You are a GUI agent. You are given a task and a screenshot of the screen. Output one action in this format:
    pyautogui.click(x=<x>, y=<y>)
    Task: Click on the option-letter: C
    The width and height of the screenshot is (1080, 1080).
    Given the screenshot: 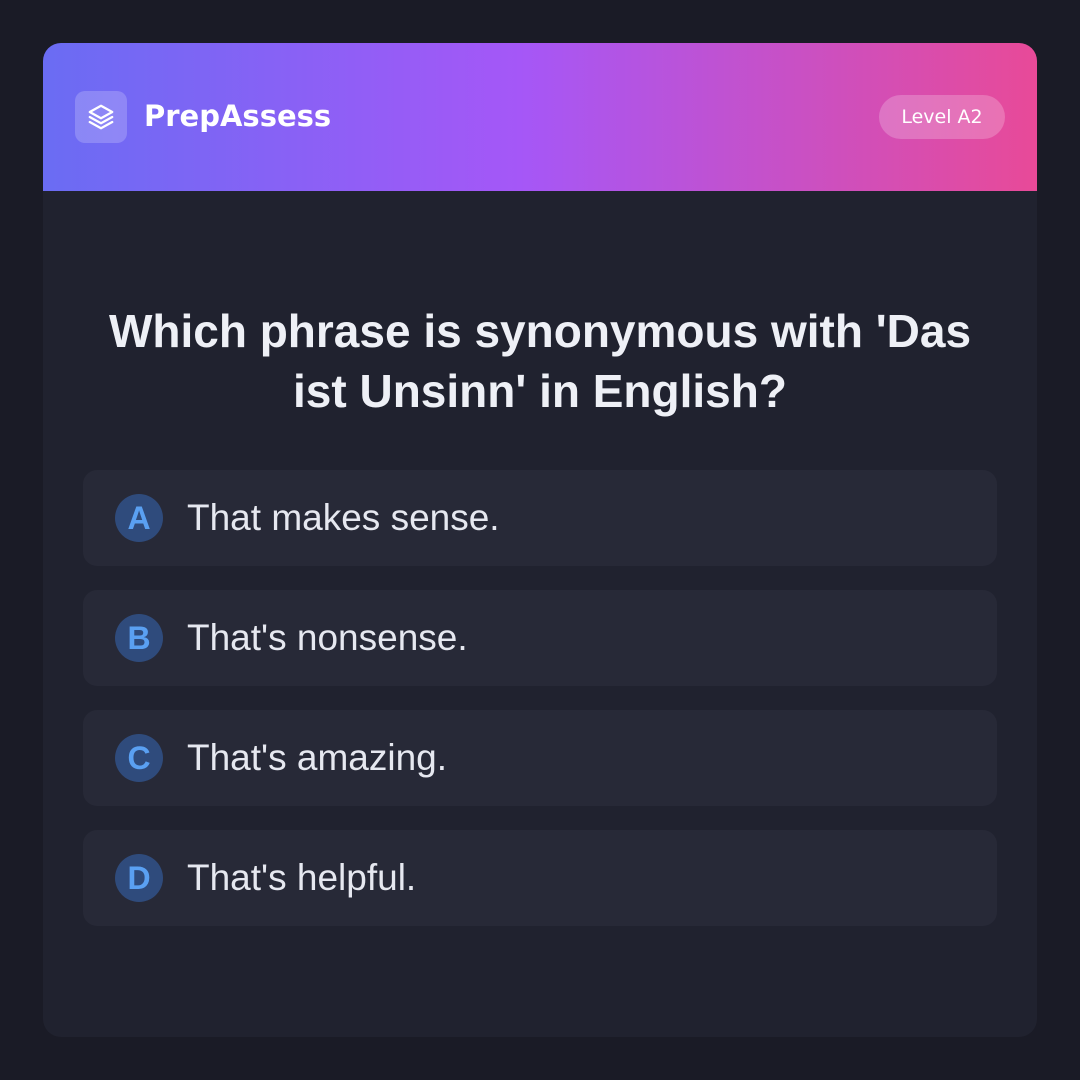 What is the action you would take?
    pyautogui.click(x=139, y=758)
    